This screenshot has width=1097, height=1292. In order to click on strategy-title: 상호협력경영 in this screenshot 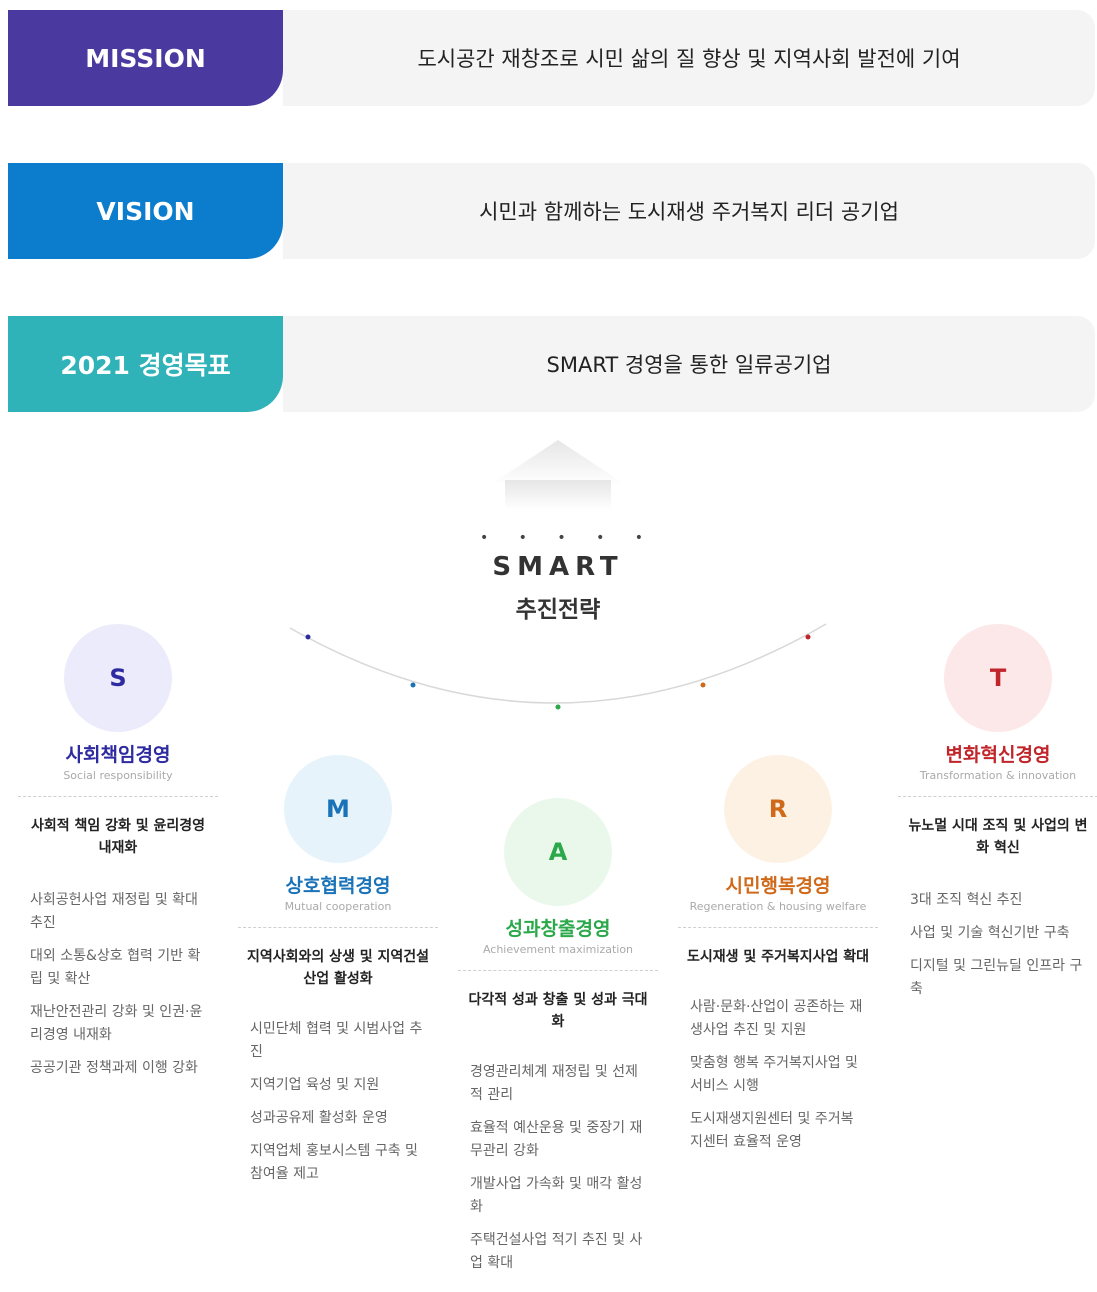, I will do `click(338, 886)`.